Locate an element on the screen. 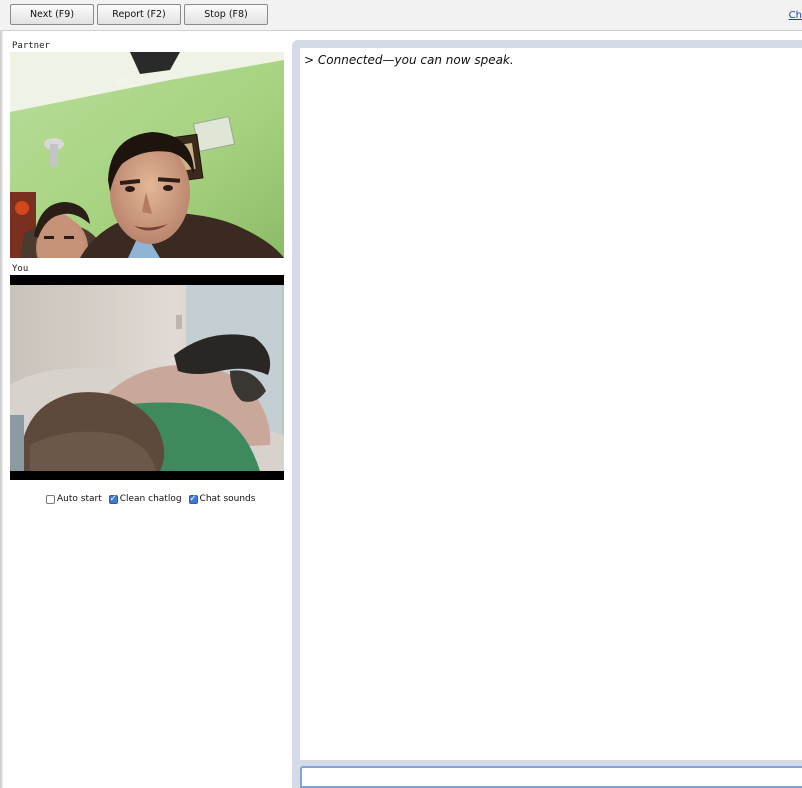  options-row: Auto start ✓ Clean chatlog ✓ Chat sounds is located at coordinates (152, 499).